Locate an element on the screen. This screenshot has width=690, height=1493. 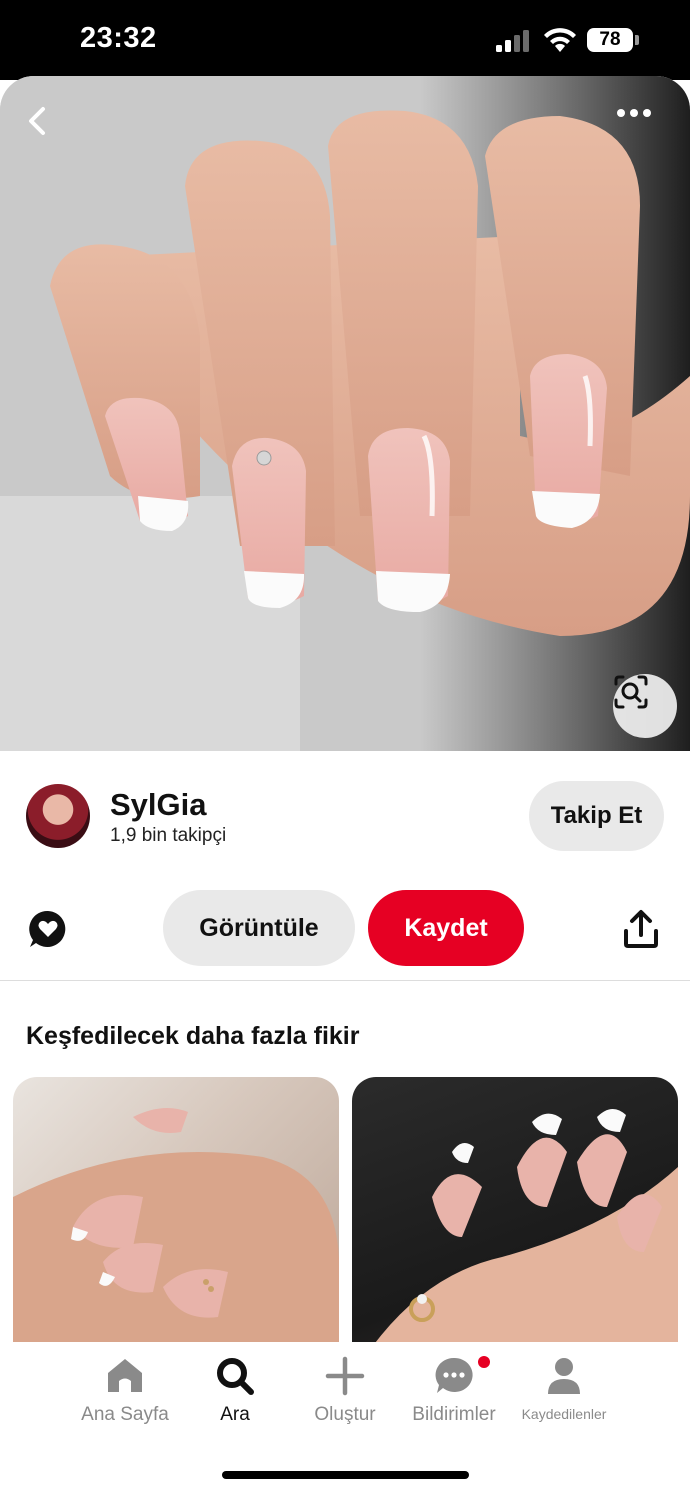
nav-home: Ana Sayfa is located at coordinates (125, 1392).